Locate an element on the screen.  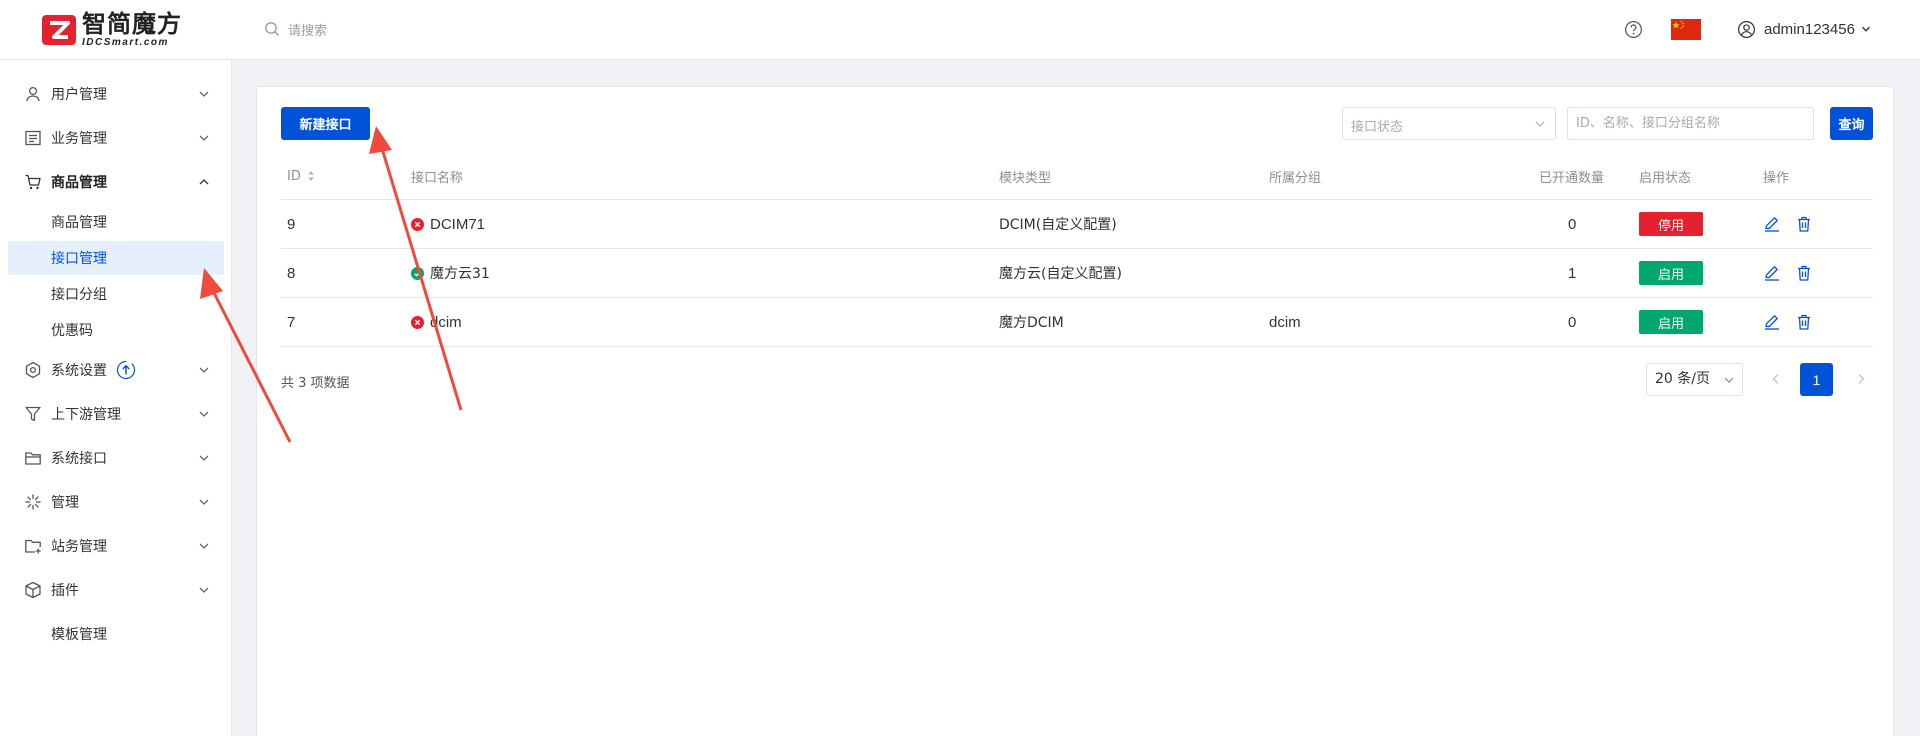
chevron-left-icon is located at coordinates (1776, 379).